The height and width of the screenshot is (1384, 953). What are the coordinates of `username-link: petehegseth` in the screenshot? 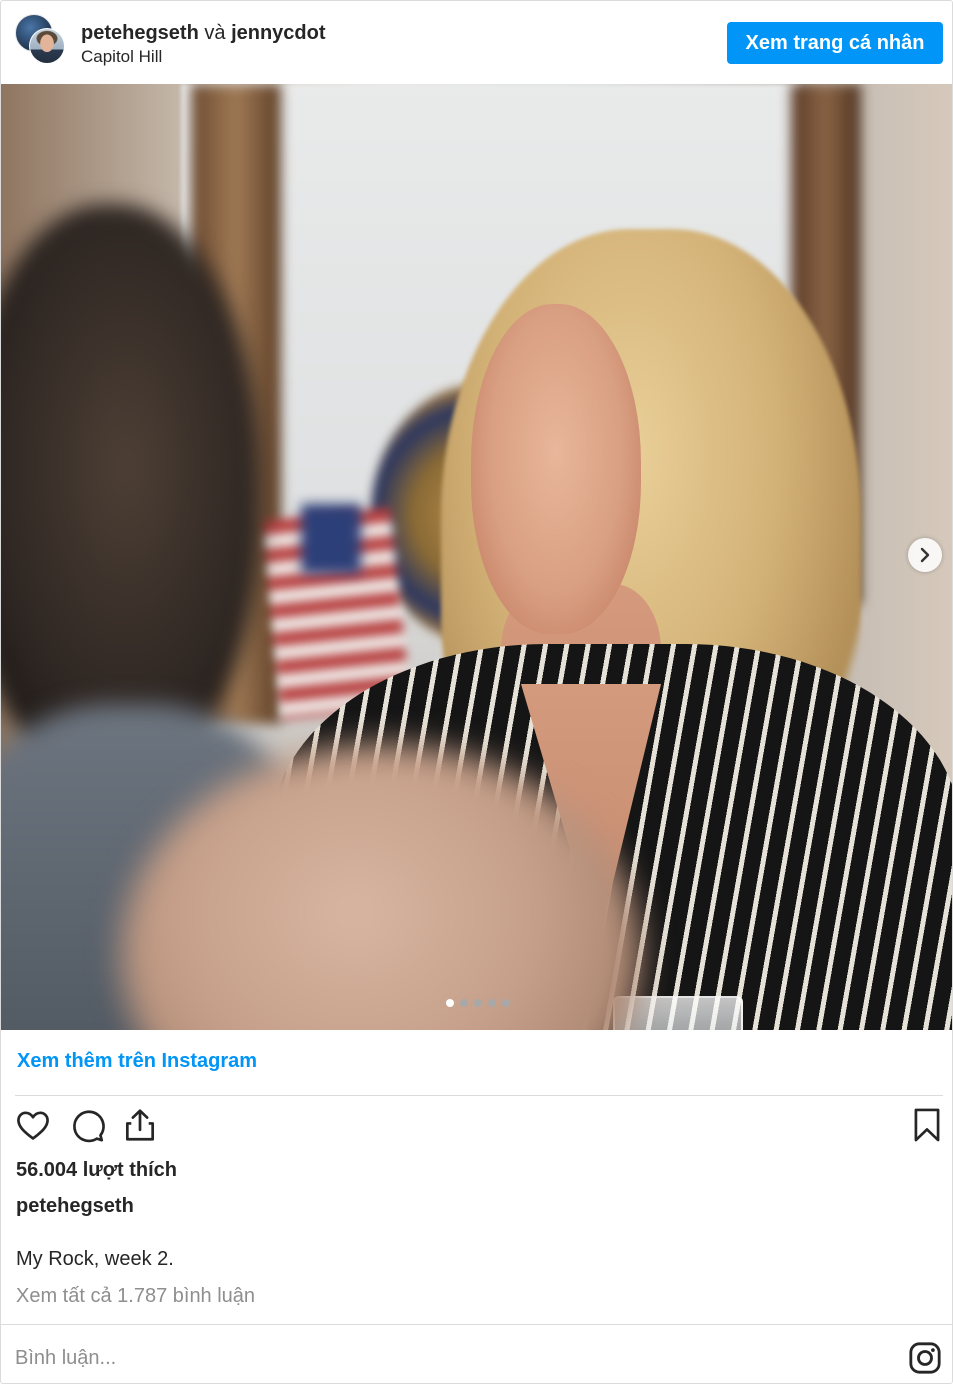 It's located at (140, 33).